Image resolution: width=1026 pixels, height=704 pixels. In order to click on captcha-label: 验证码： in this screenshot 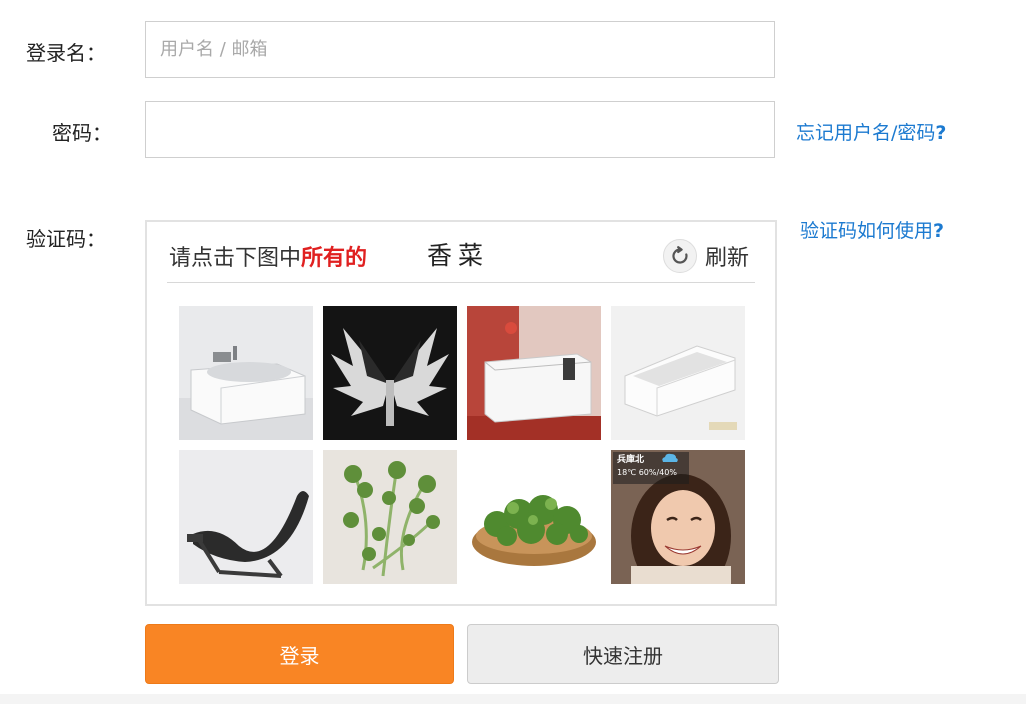, I will do `click(66, 239)`.